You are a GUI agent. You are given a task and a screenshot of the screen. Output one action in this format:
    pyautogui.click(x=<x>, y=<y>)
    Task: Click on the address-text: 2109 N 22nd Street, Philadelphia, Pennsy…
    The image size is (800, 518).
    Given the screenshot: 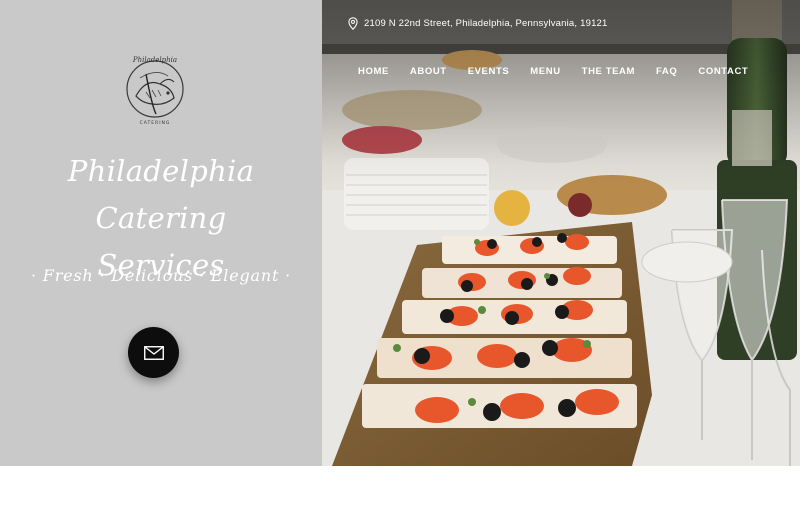 What is the action you would take?
    pyautogui.click(x=486, y=23)
    